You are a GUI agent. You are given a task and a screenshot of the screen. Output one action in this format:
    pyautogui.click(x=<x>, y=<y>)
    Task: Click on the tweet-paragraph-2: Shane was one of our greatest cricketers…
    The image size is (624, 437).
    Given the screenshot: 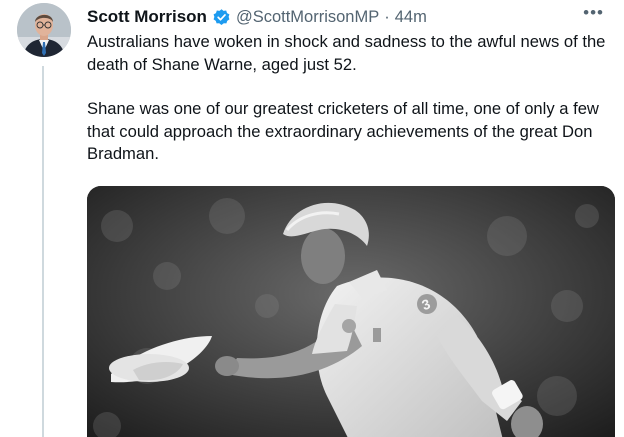 What is the action you would take?
    pyautogui.click(x=343, y=131)
    